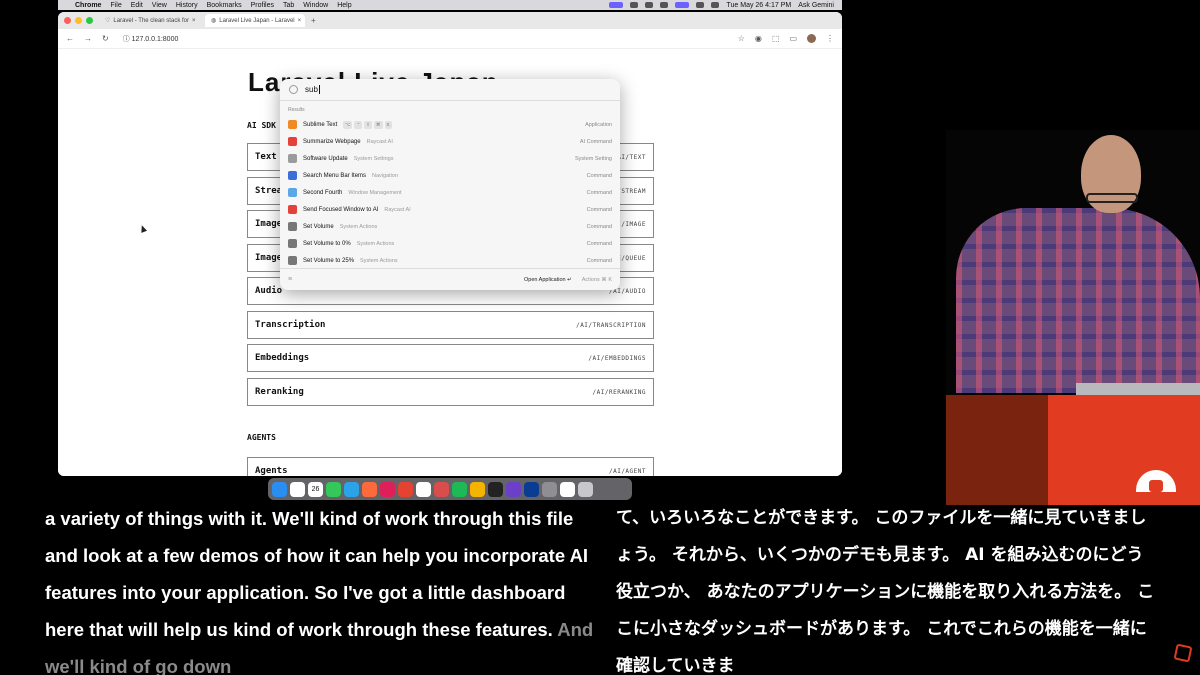 The width and height of the screenshot is (1200, 675). What do you see at coordinates (126, 39) in the screenshot?
I see `site-info-icon: ⓘ` at bounding box center [126, 39].